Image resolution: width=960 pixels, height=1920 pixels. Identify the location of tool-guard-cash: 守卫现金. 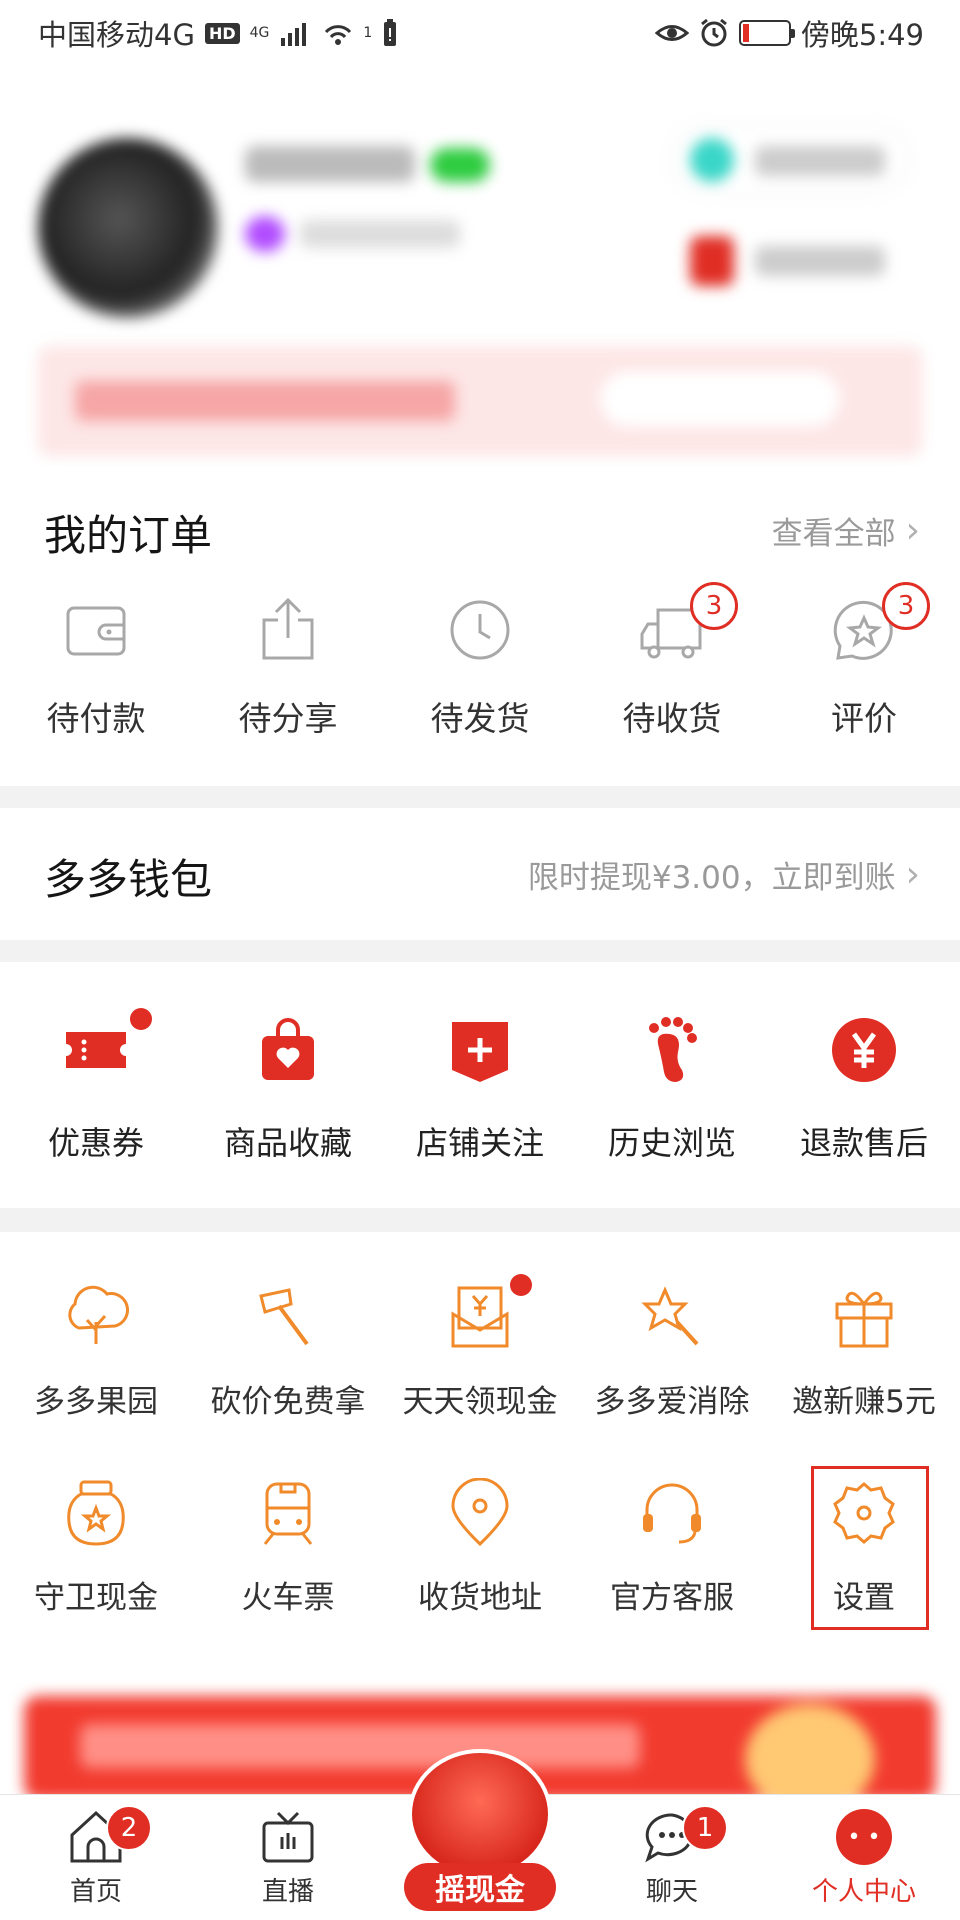
(96, 1547).